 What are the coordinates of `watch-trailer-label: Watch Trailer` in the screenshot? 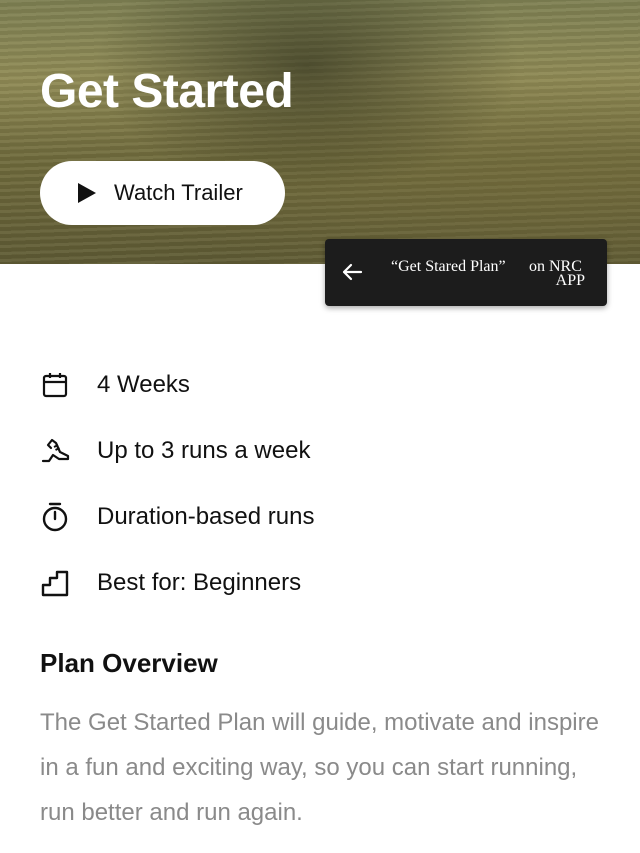 It's located at (178, 192).